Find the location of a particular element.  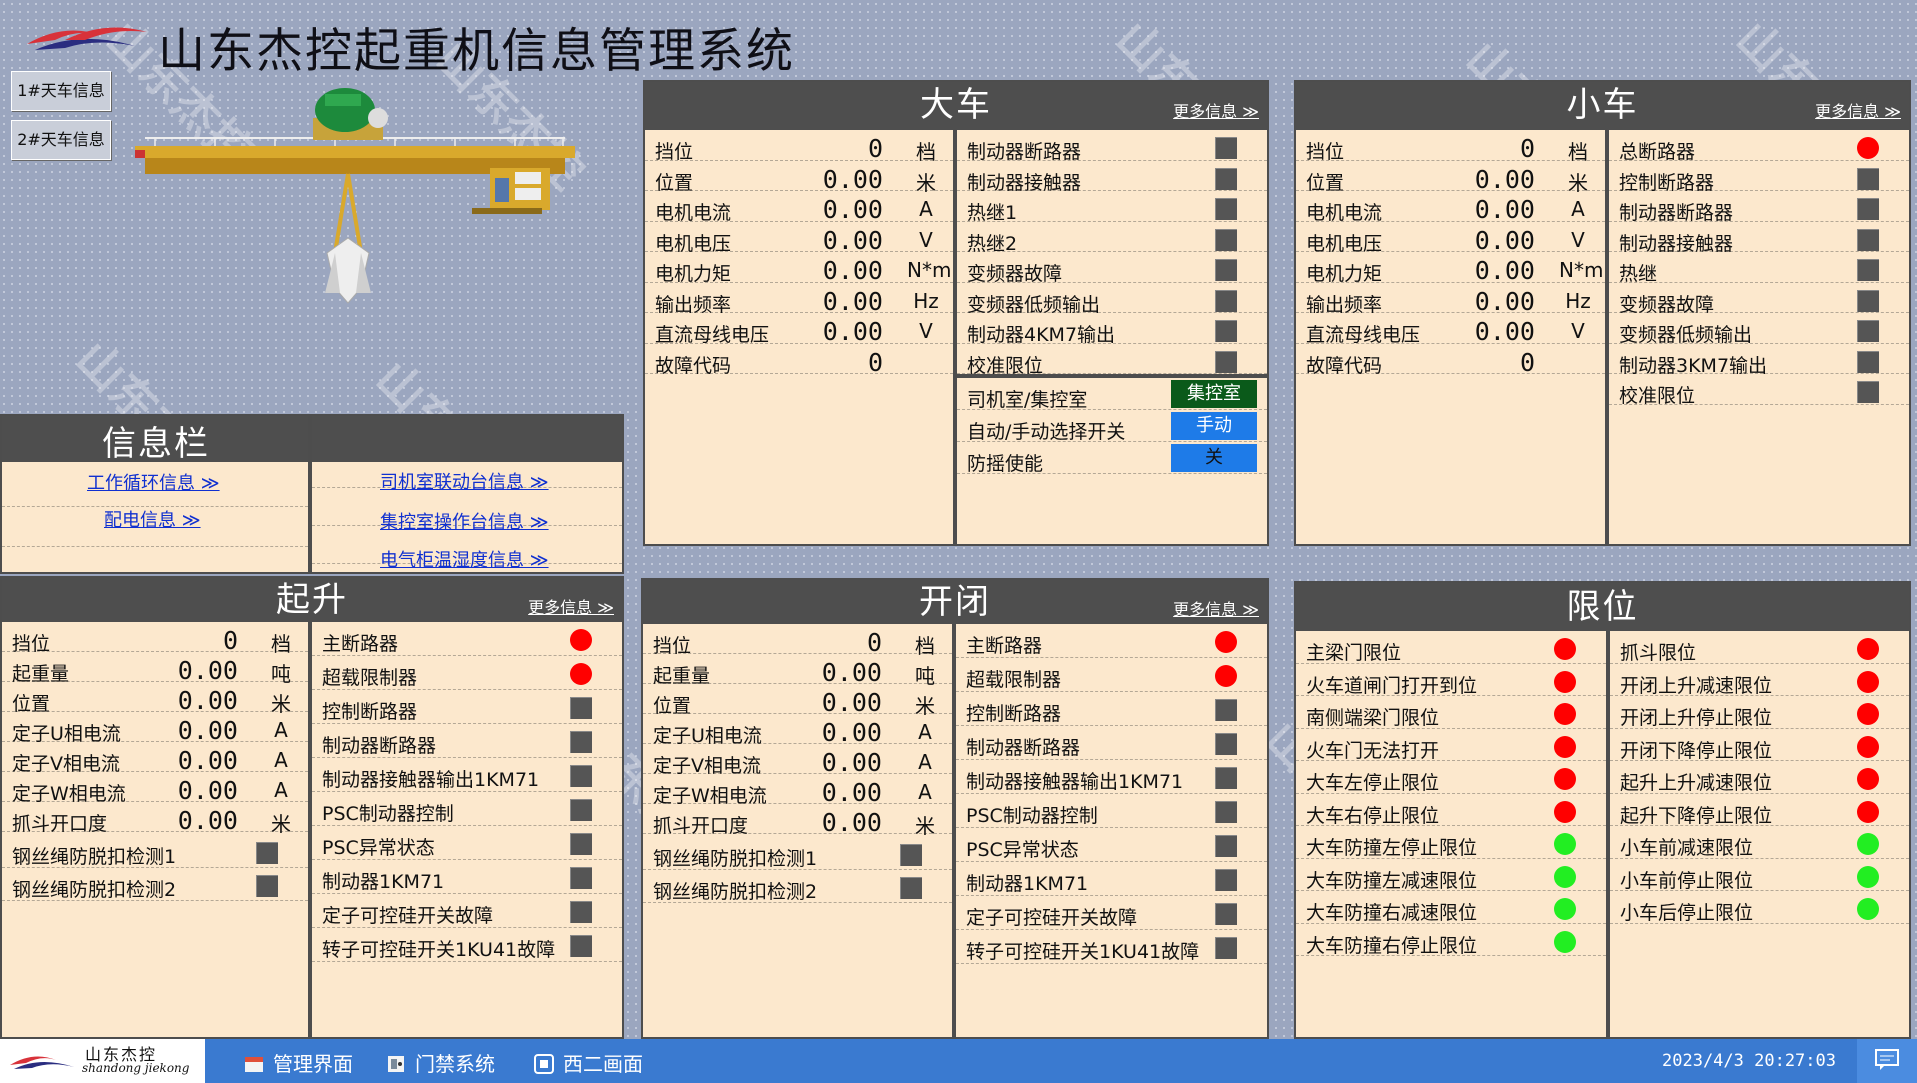

status-label: PSC制动器控制 is located at coordinates (388, 814).